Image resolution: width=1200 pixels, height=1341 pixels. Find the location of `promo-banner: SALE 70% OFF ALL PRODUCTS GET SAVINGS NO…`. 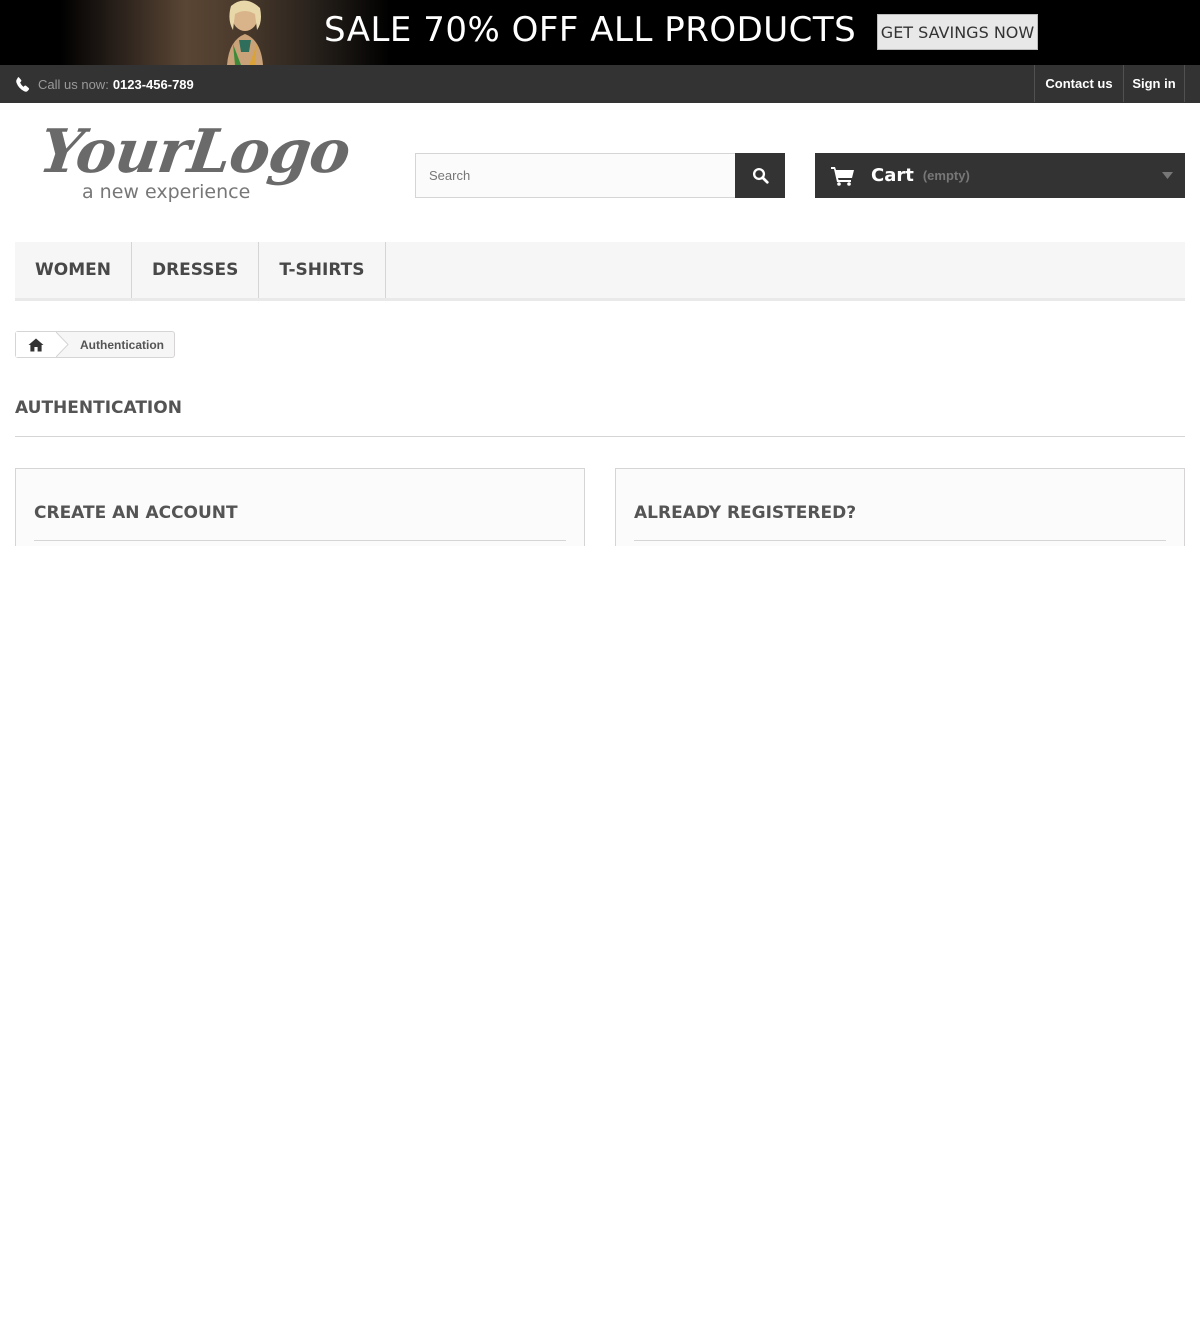

promo-banner: SALE 70% OFF ALL PRODUCTS GET SAVINGS NO… is located at coordinates (600, 32).